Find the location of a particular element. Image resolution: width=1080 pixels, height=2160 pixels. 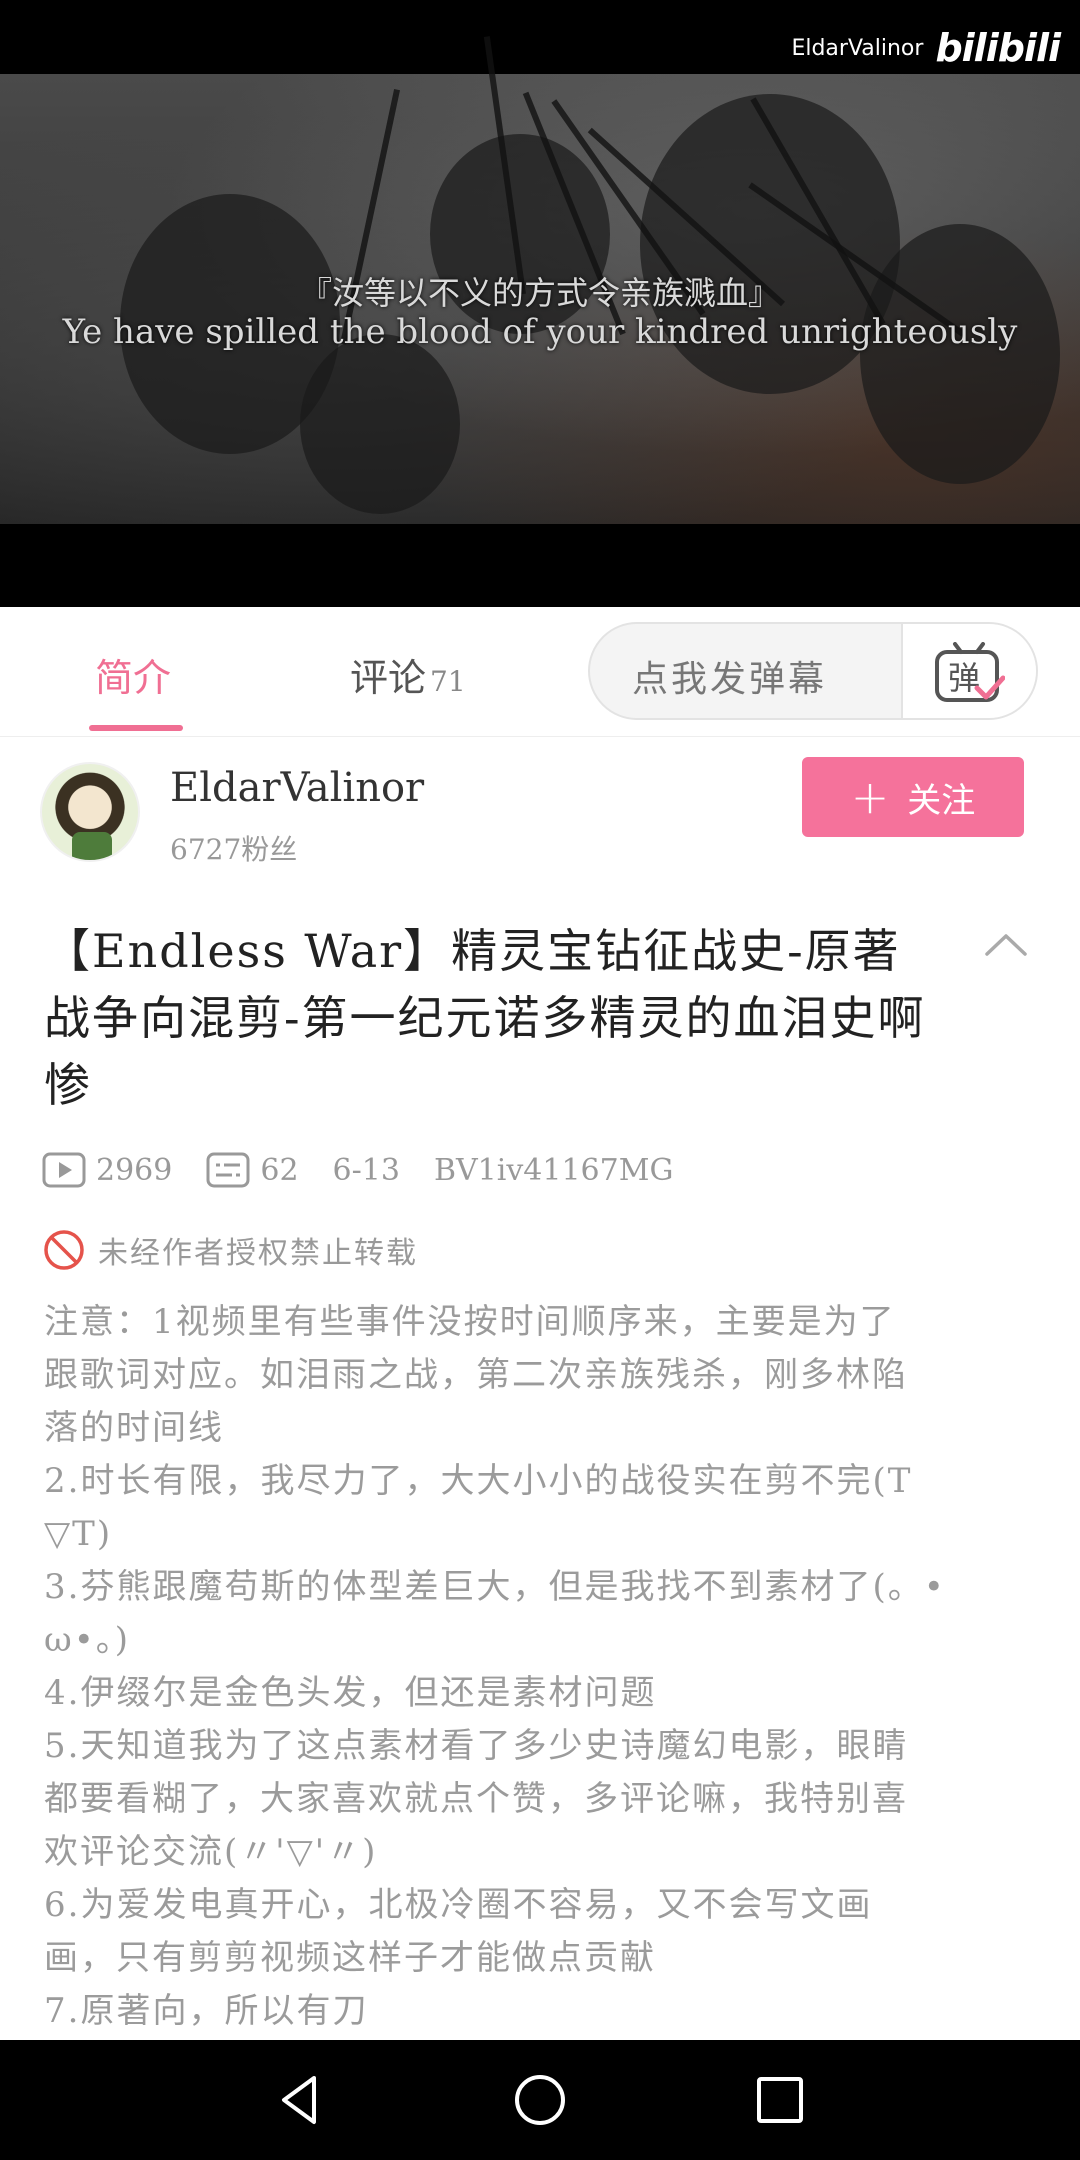

danmaku-placeholder: 点我发弹幕 is located at coordinates (730, 679).